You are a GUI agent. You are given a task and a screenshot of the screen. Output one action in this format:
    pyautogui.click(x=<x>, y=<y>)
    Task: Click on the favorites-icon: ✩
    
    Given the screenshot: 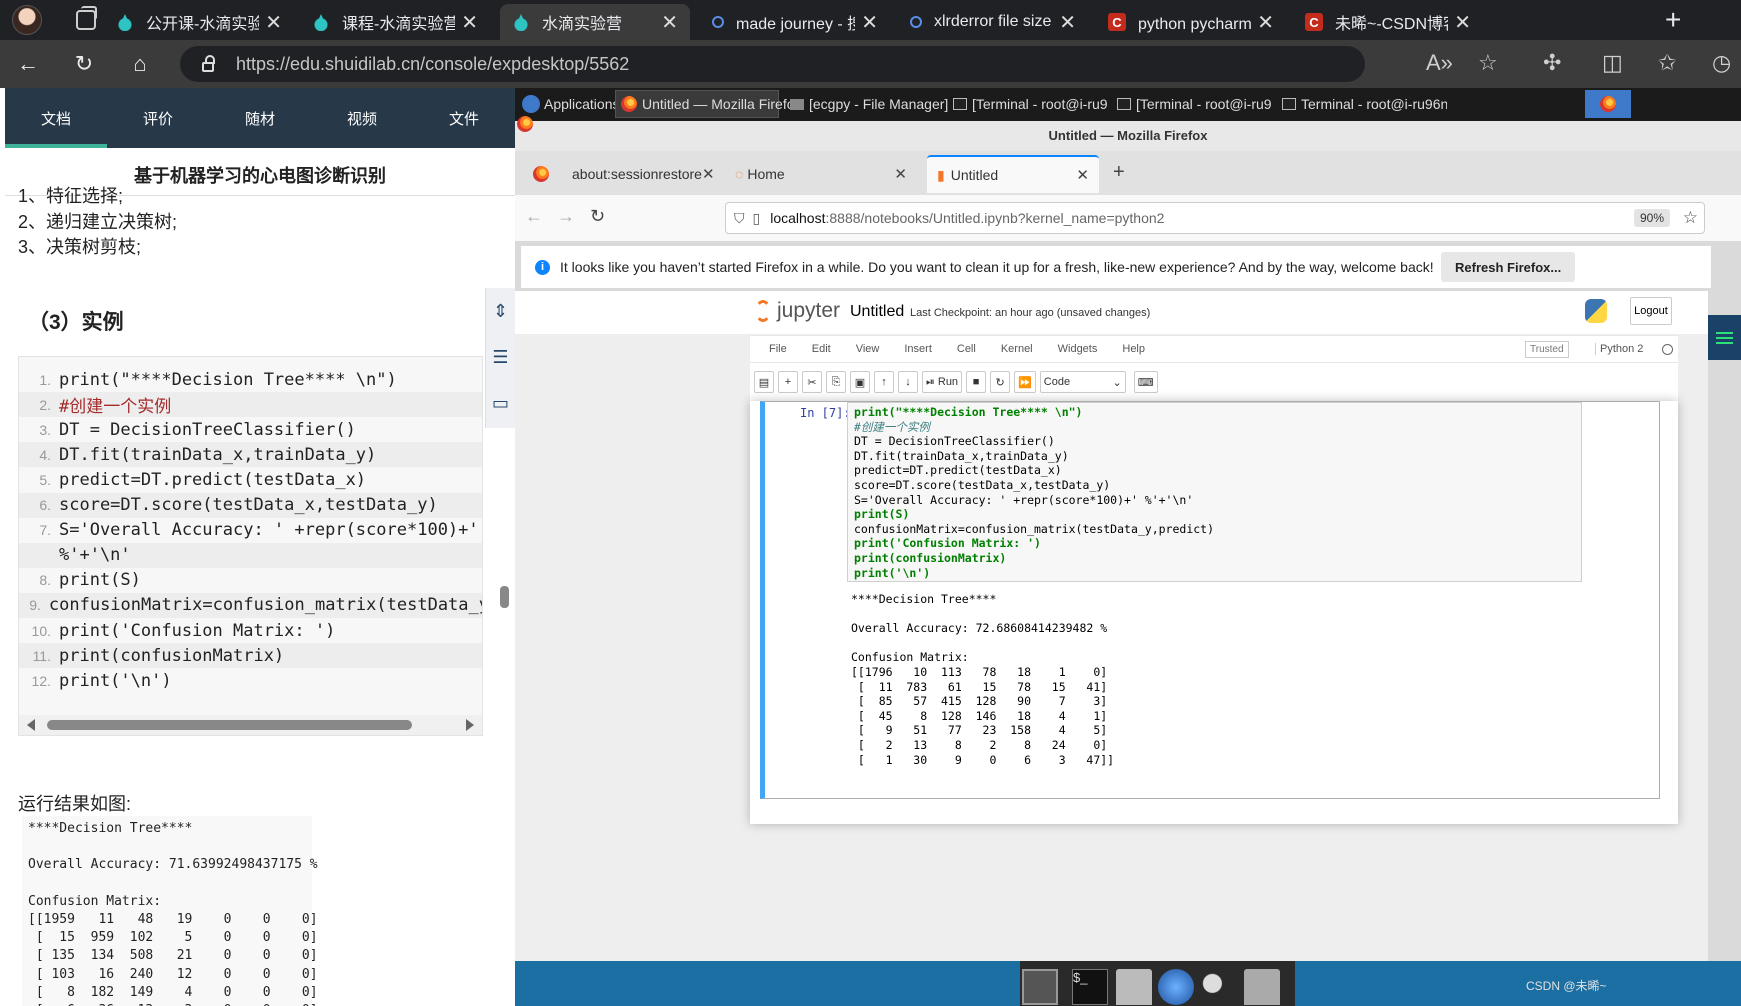 What is the action you would take?
    pyautogui.click(x=1667, y=63)
    